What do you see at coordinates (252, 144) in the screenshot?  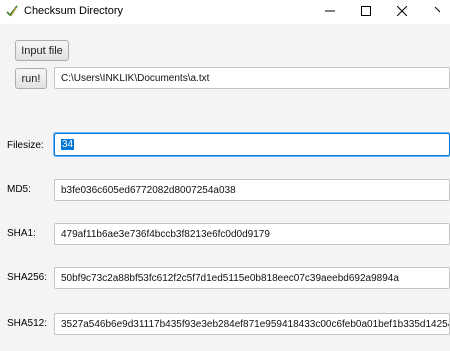 I see `filesize-field: 34` at bounding box center [252, 144].